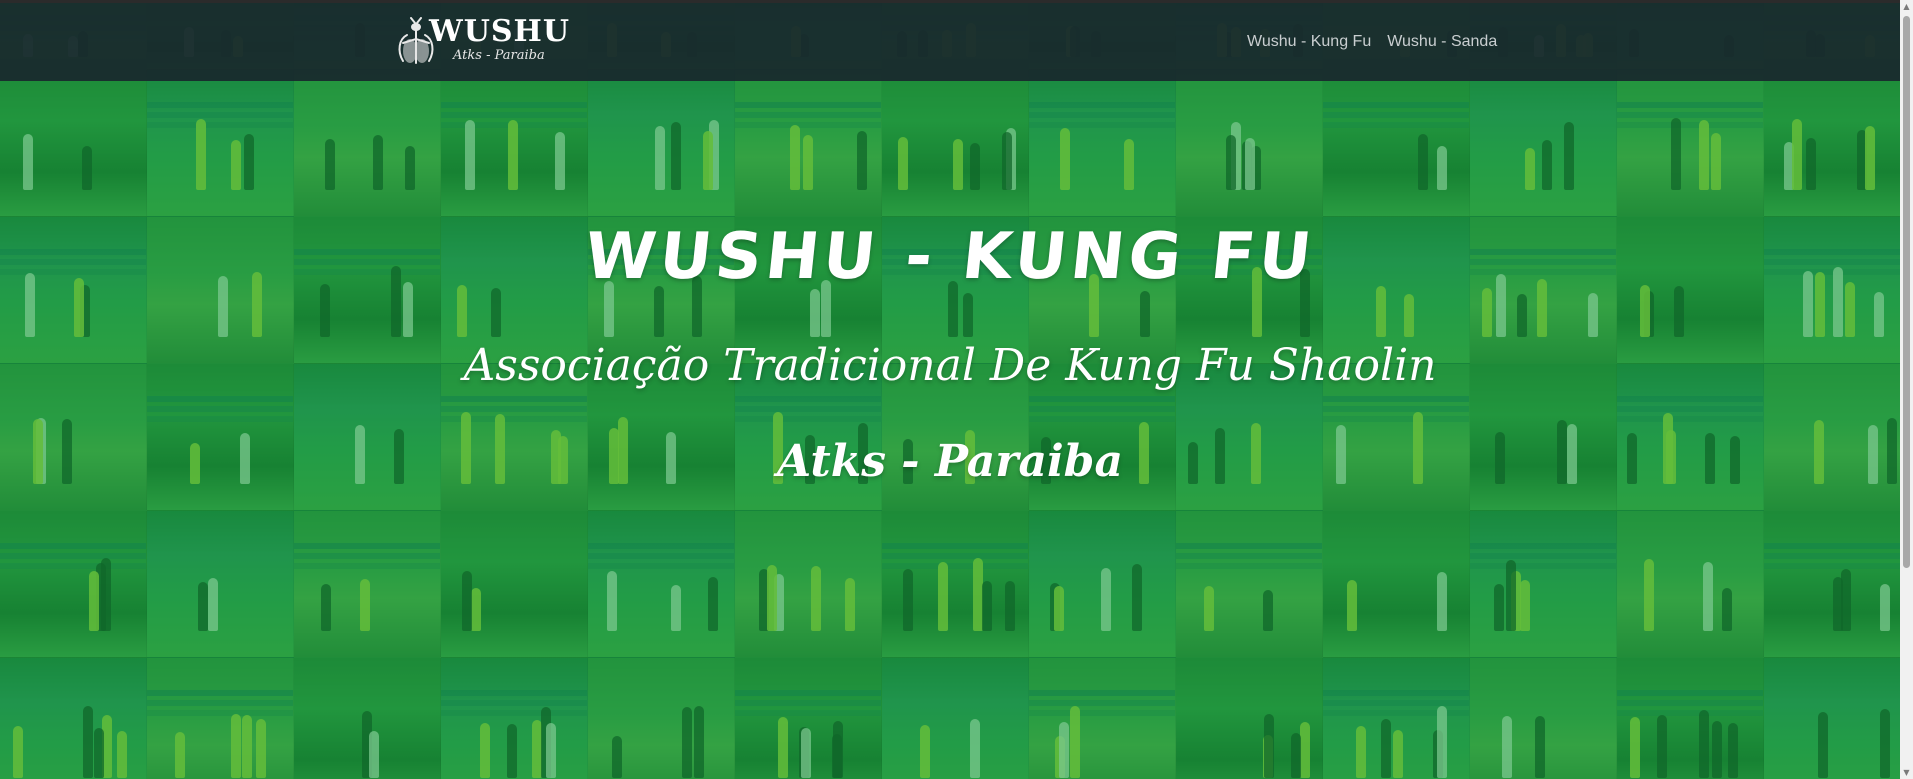 The width and height of the screenshot is (1913, 779). Describe the element at coordinates (1372, 42) in the screenshot. I see `nav-links: Wushu - Kung Fu Wushu - Sanda` at that location.